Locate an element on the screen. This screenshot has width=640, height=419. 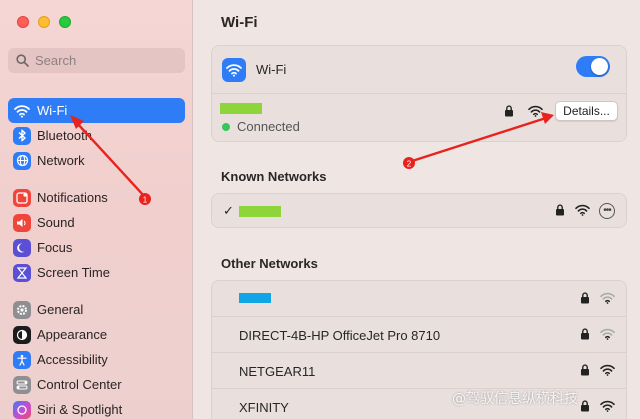
zoom-window-button is located at coordinates (65, 22).